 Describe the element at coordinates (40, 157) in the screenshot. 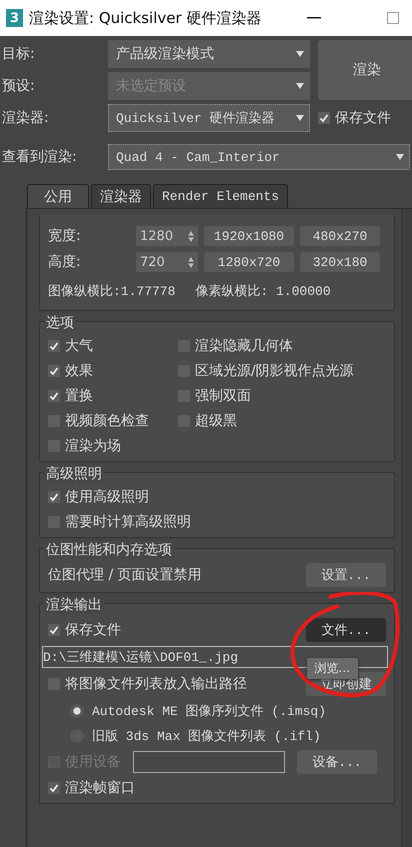

I see `field-label: 查看到渲染:` at that location.